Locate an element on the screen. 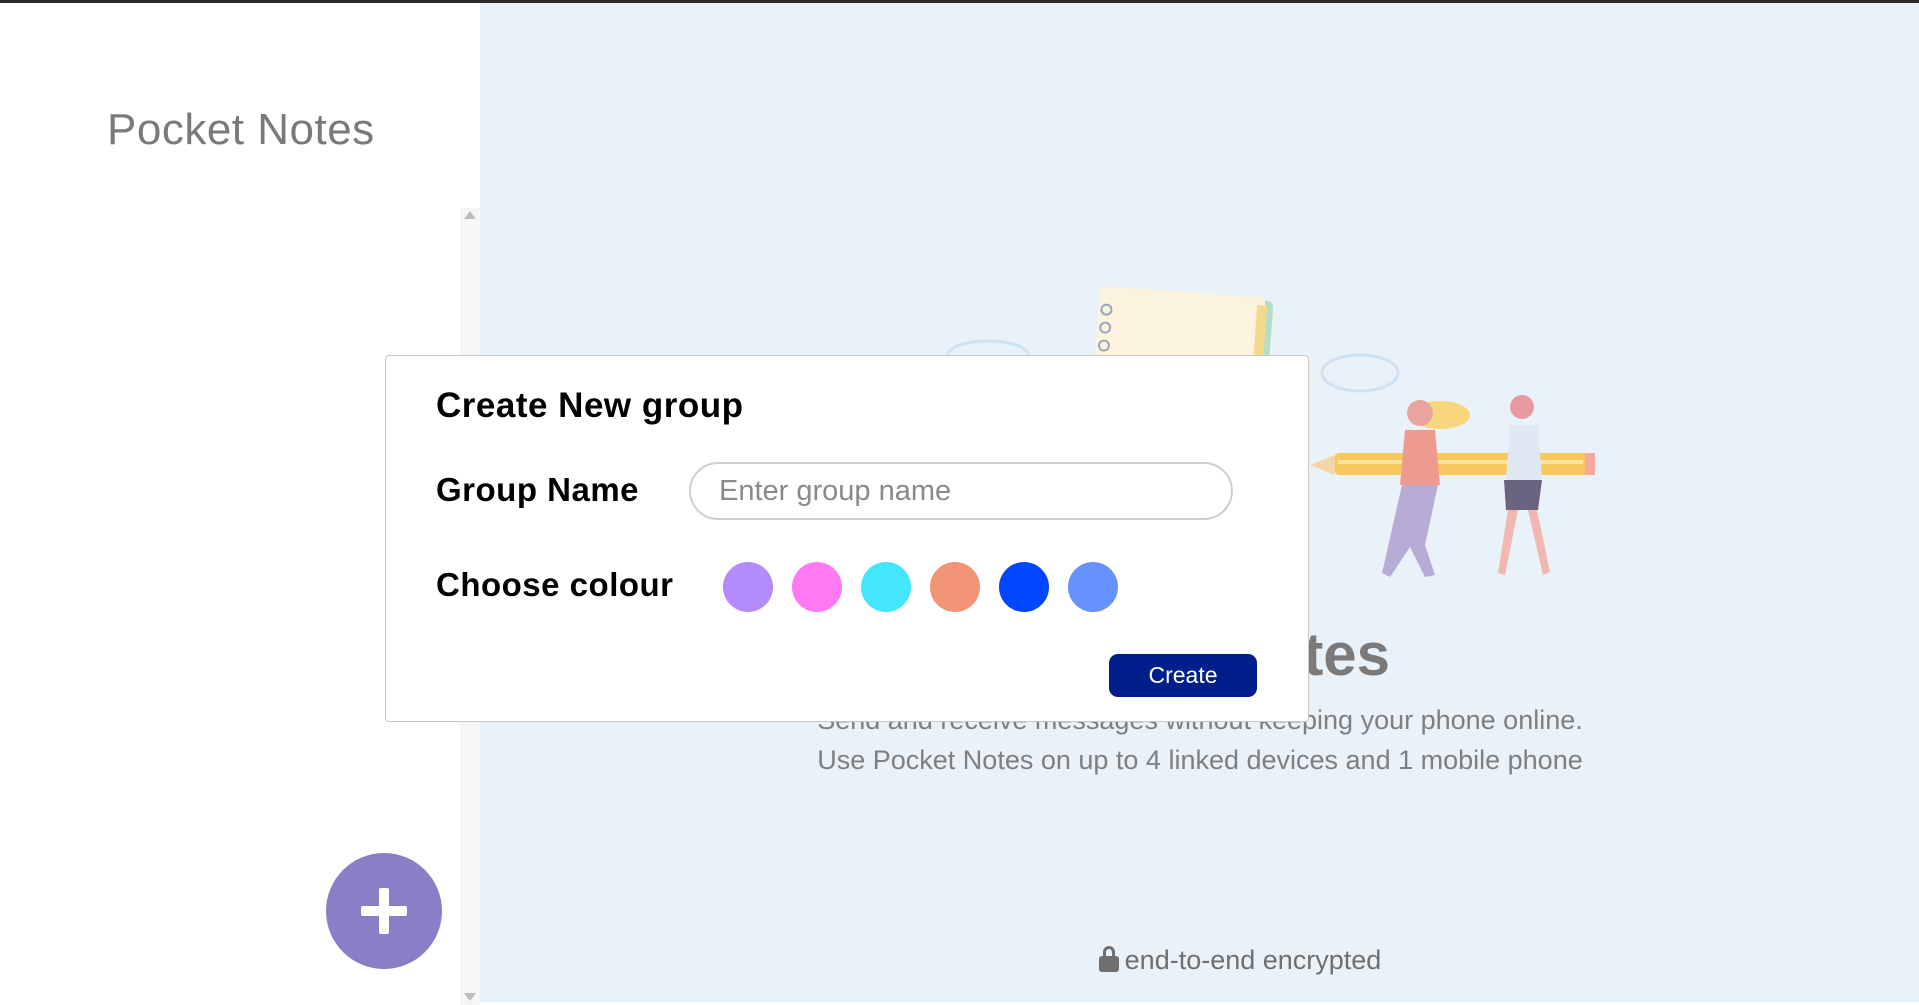  colour-swatches is located at coordinates (920, 587).